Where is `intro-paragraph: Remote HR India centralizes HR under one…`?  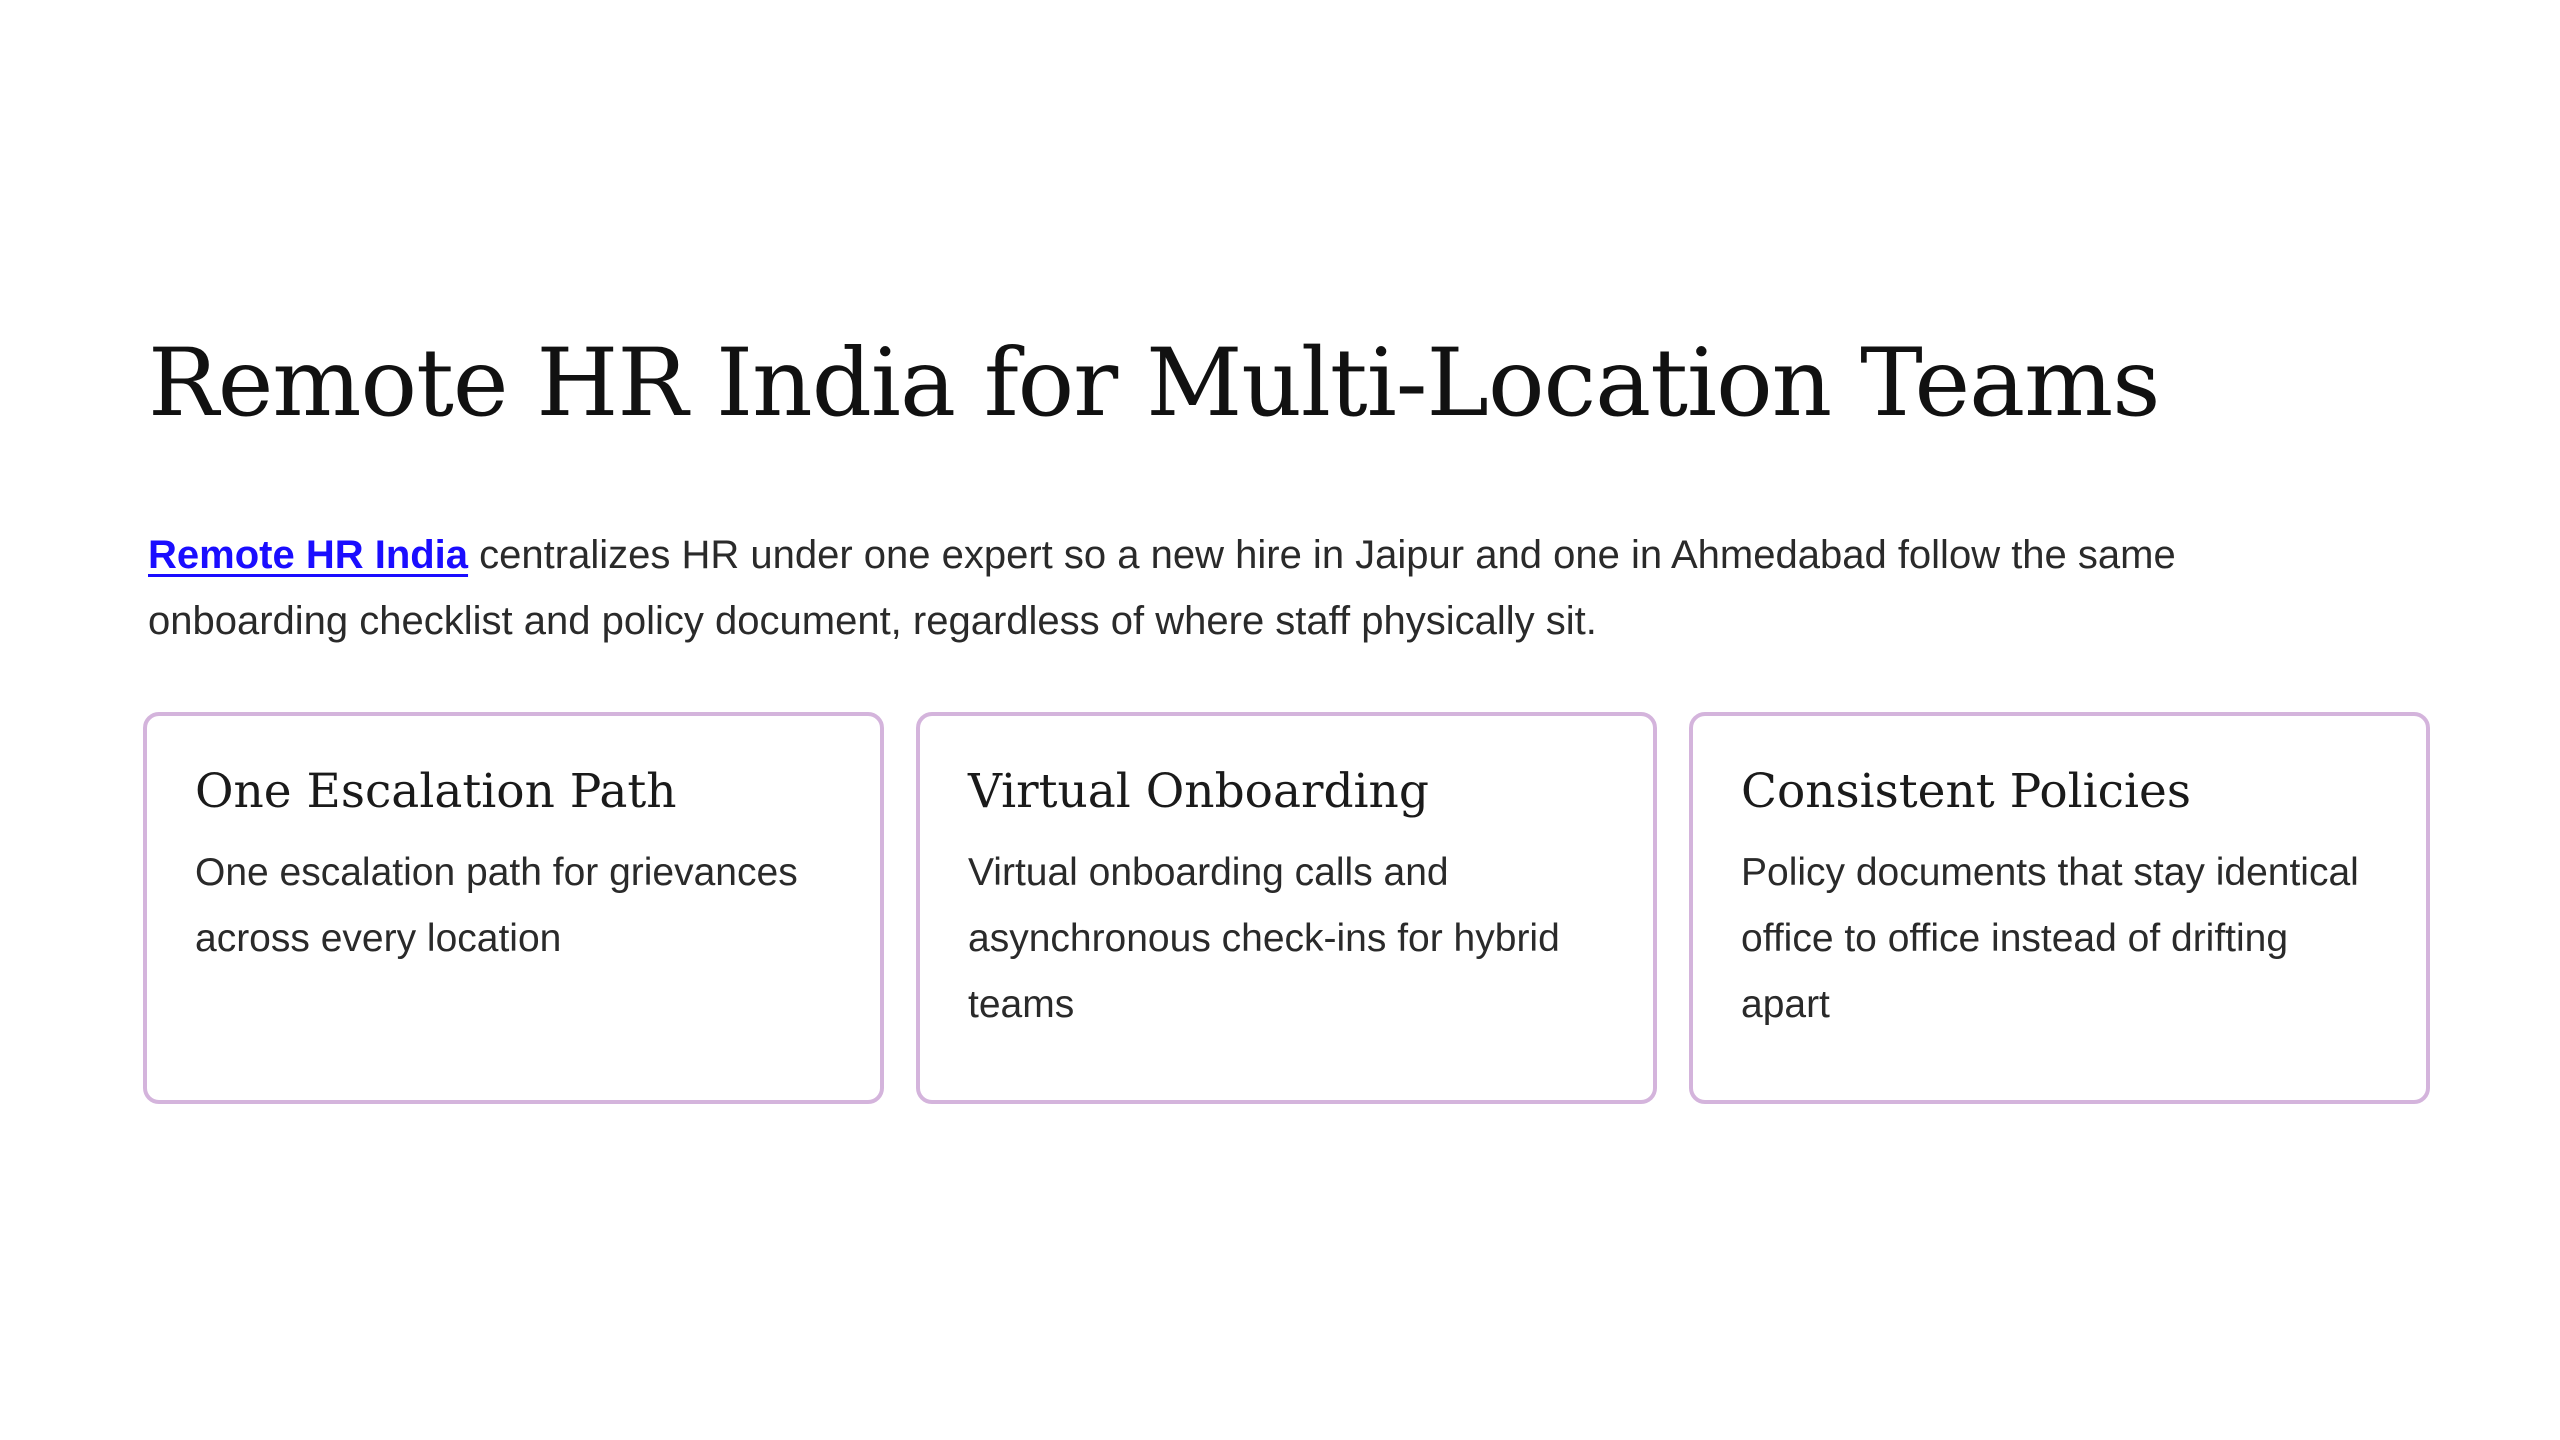
intro-paragraph: Remote HR India centralizes HR under one… is located at coordinates (1248, 588).